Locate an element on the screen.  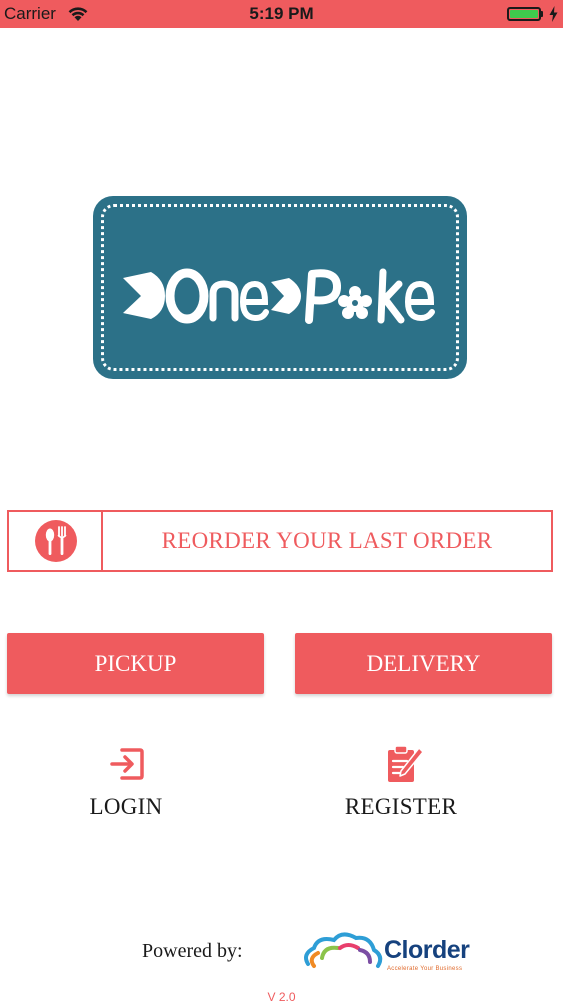
powered-by-label: Powered by: is located at coordinates (192, 951).